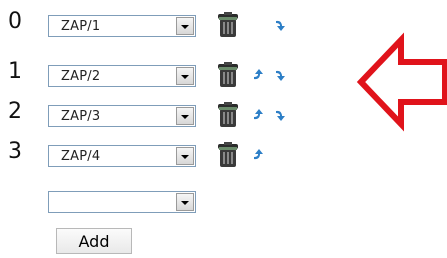 The height and width of the screenshot is (258, 447). Describe the element at coordinates (122, 156) in the screenshot. I see `zap-select: ZAP/4` at that location.